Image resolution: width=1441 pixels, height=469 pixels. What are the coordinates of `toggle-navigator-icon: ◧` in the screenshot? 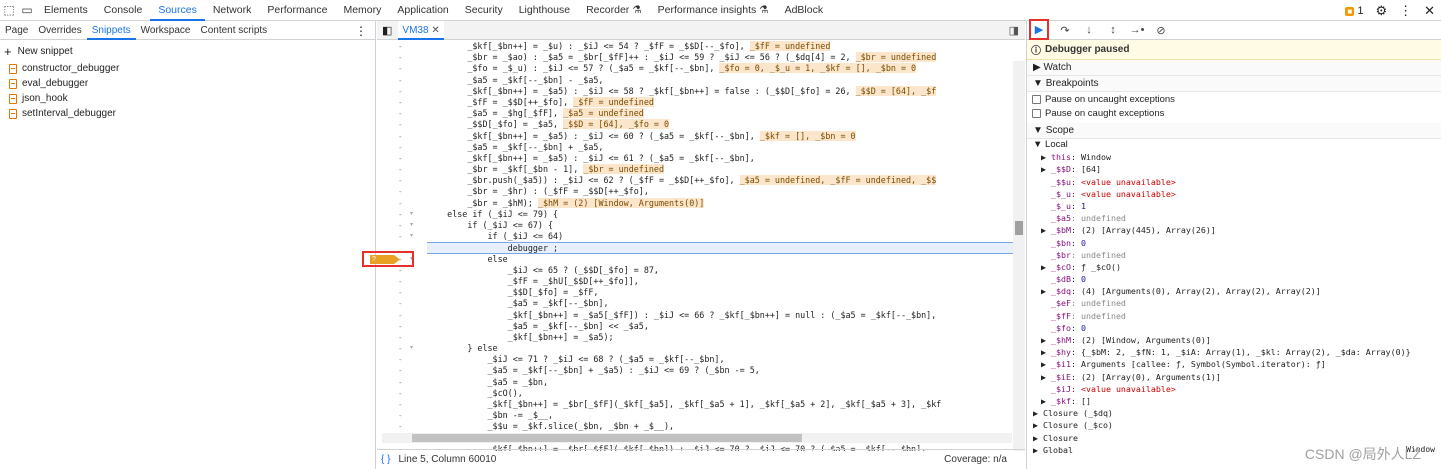 It's located at (387, 30).